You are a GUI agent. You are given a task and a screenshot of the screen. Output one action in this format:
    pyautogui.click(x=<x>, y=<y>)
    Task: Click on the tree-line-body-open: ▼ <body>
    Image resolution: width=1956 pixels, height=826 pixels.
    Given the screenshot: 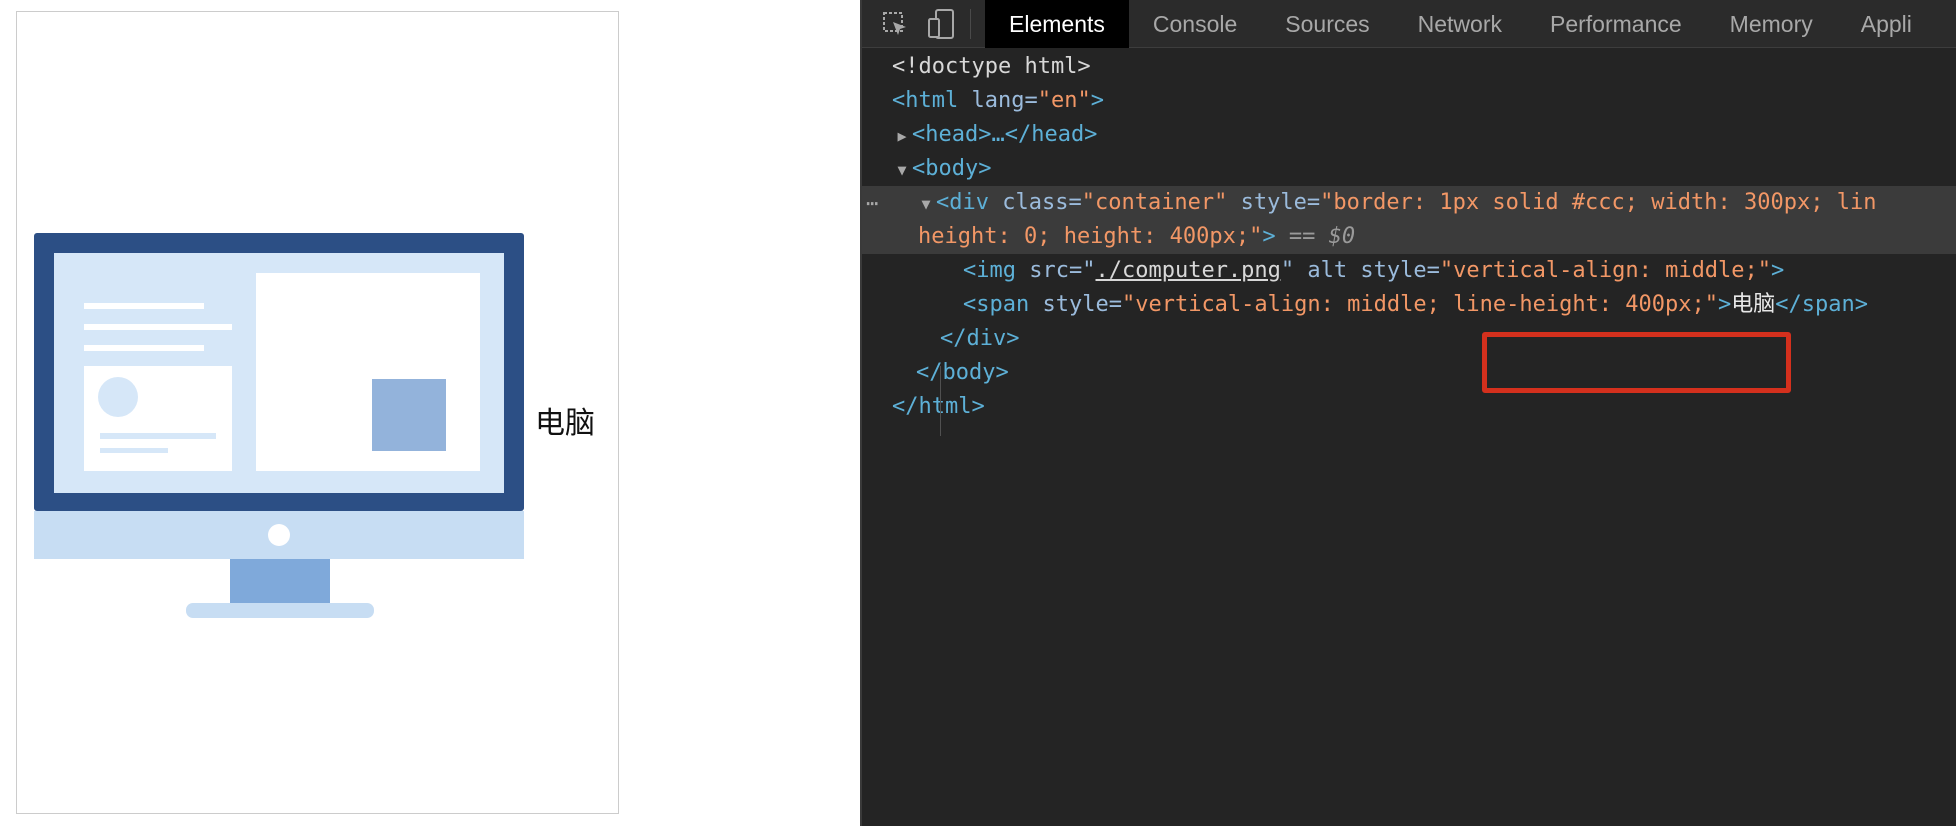 What is the action you would take?
    pyautogui.click(x=1409, y=169)
    